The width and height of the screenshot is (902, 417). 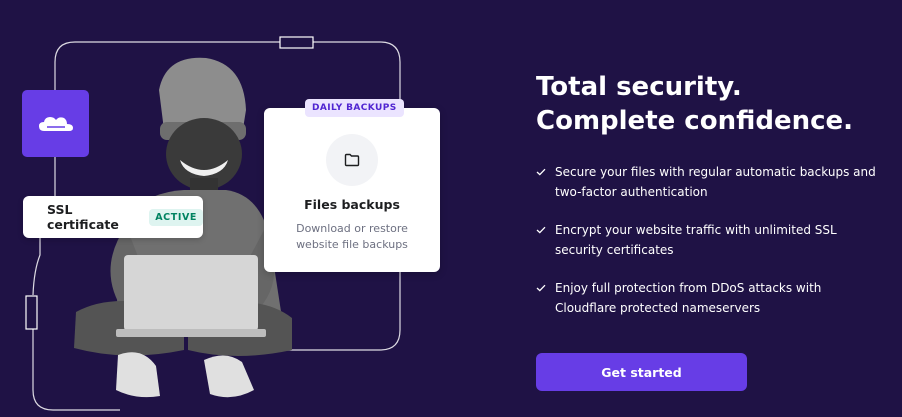 I want to click on frame-connector-left, so click(x=31, y=312).